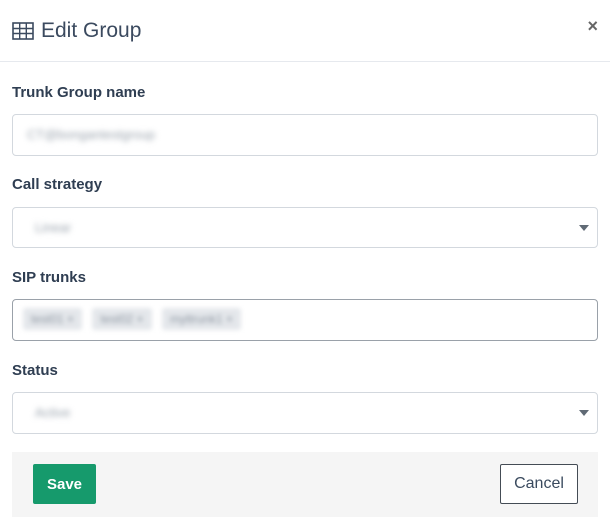 The width and height of the screenshot is (610, 524). What do you see at coordinates (35, 370) in the screenshot?
I see `status-label: Status` at bounding box center [35, 370].